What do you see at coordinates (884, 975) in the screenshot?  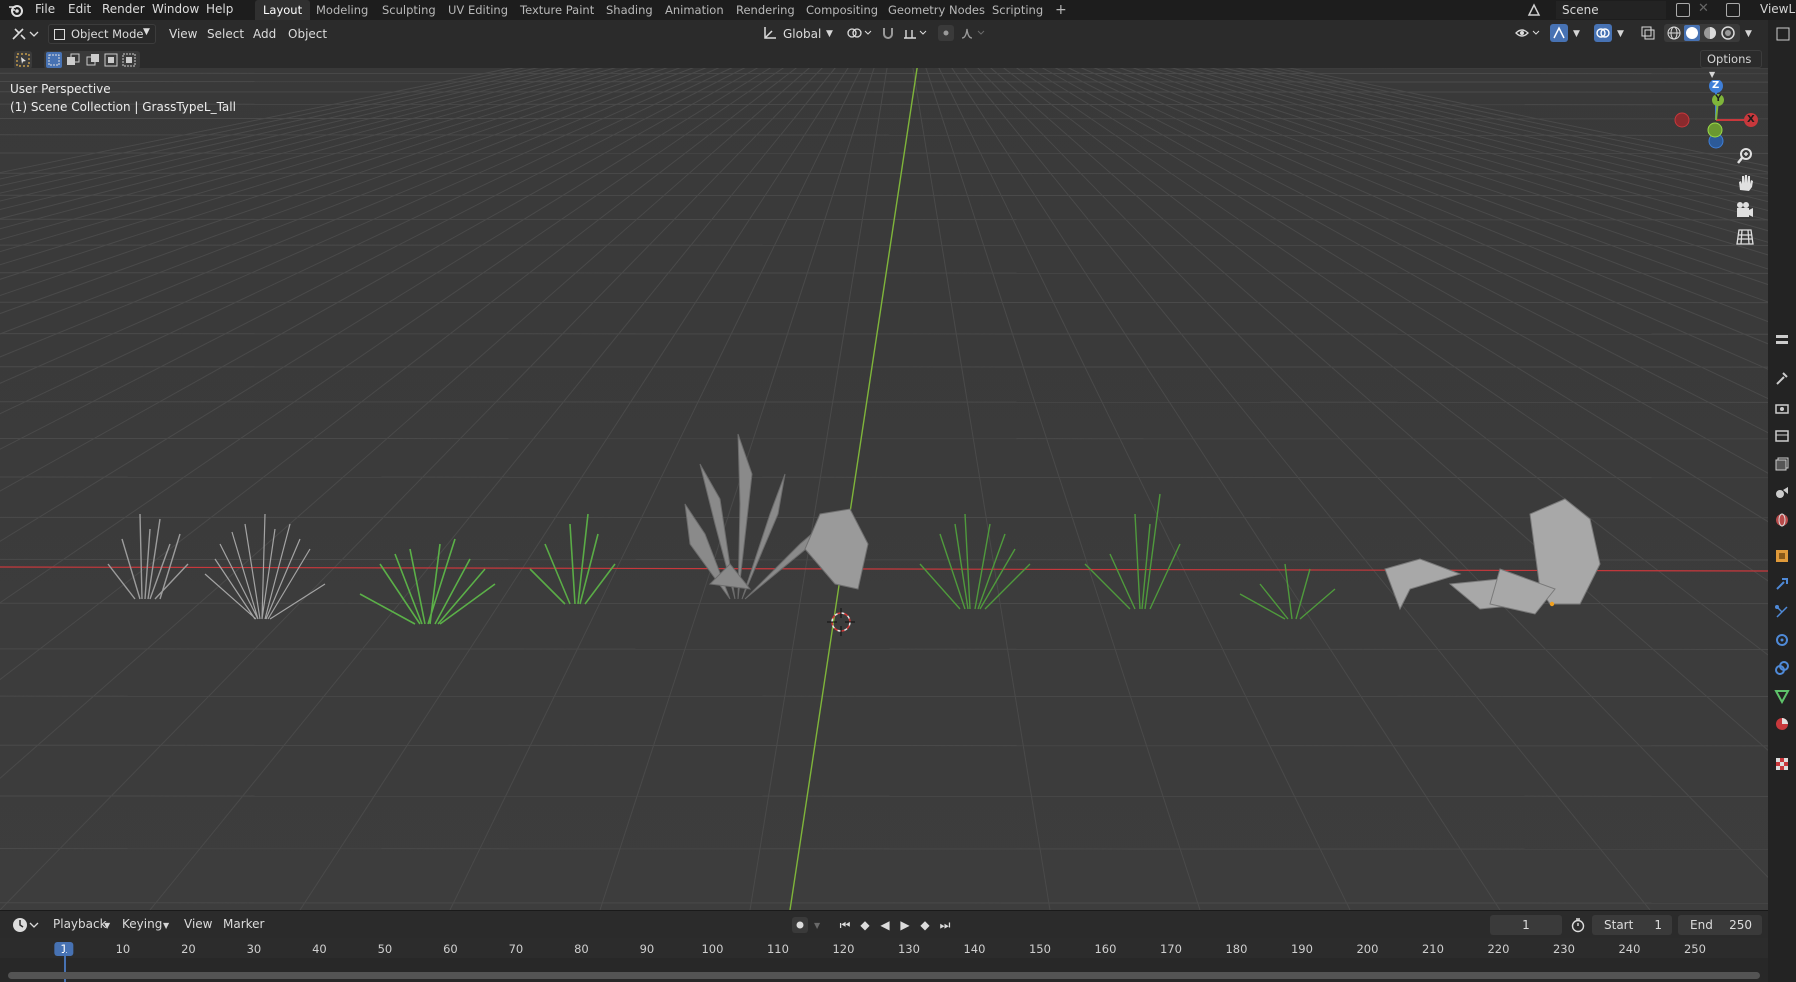 I see `timeline-scrollbar` at bounding box center [884, 975].